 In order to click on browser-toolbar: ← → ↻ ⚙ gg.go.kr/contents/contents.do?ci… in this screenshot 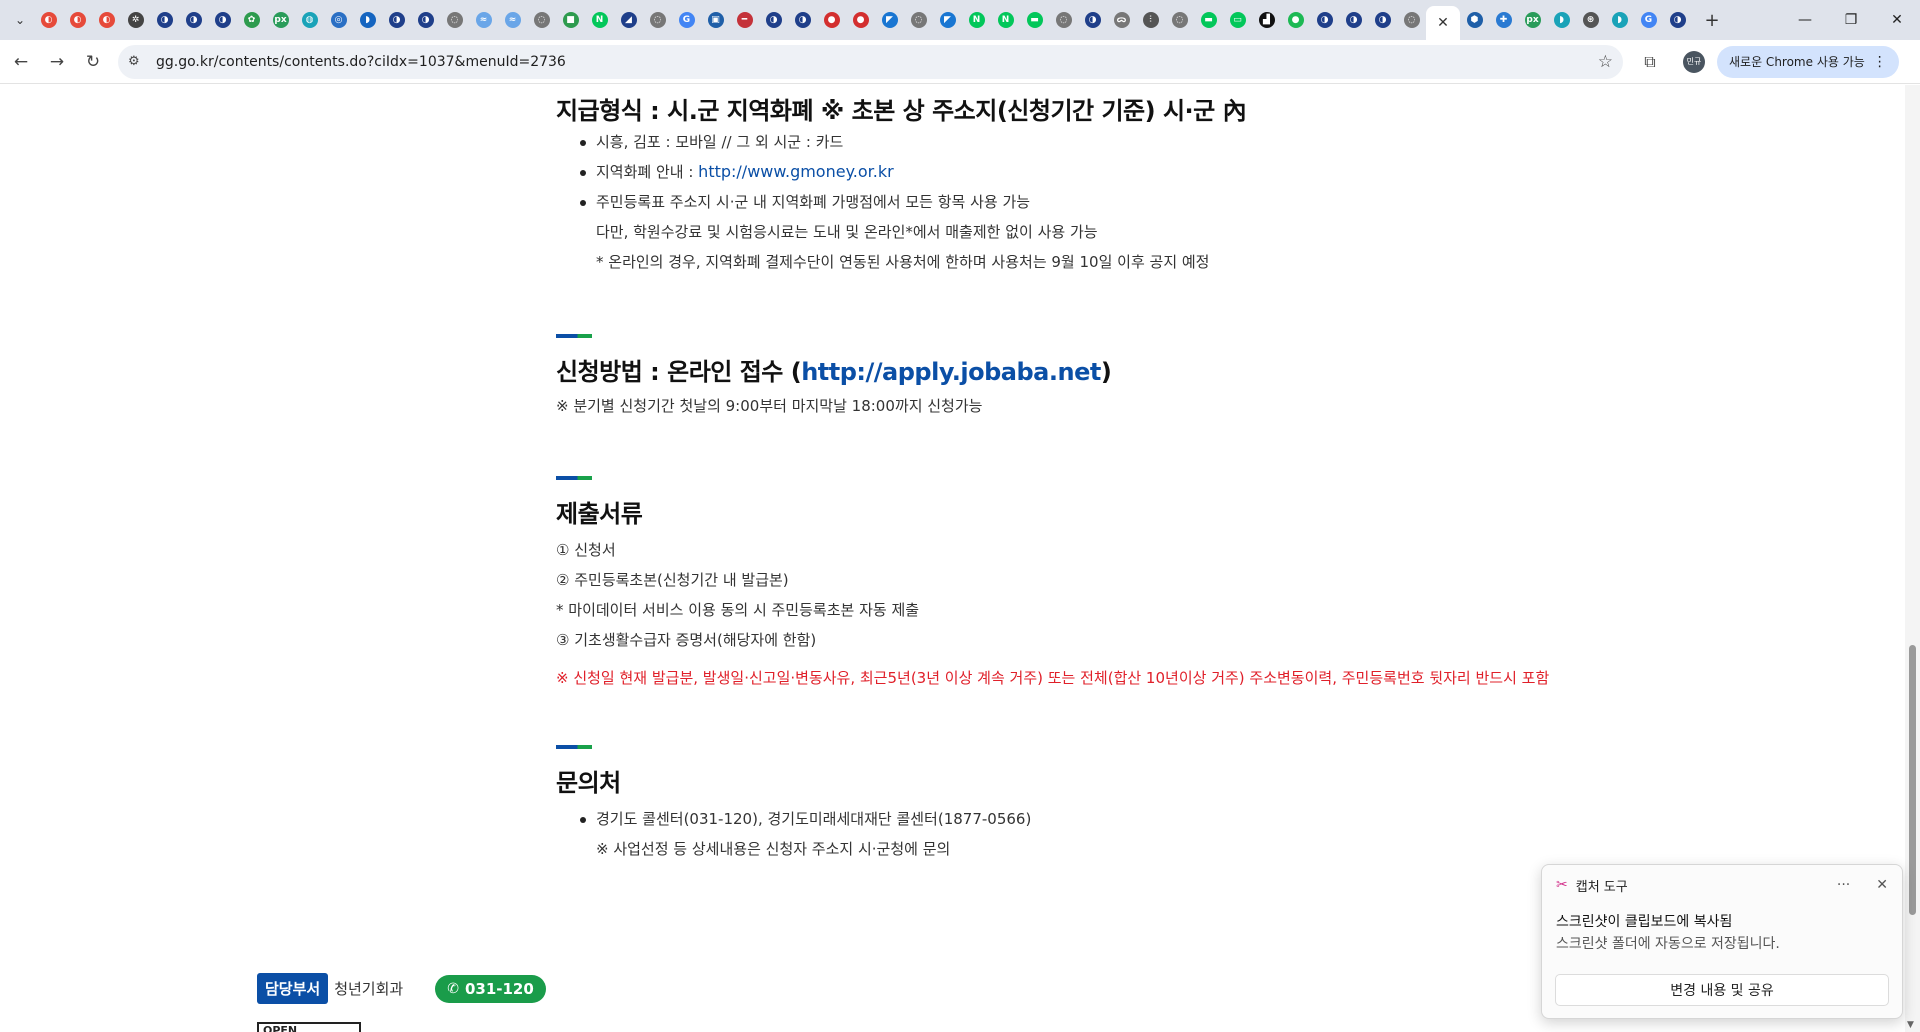, I will do `click(960, 62)`.